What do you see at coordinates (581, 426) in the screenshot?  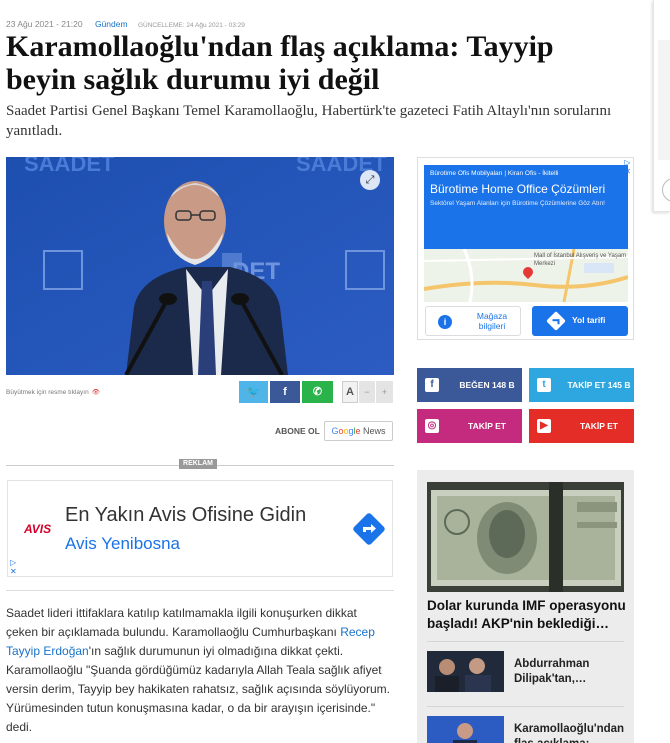 I see `youtube-follow-button: ▶ TAKİP ET` at bounding box center [581, 426].